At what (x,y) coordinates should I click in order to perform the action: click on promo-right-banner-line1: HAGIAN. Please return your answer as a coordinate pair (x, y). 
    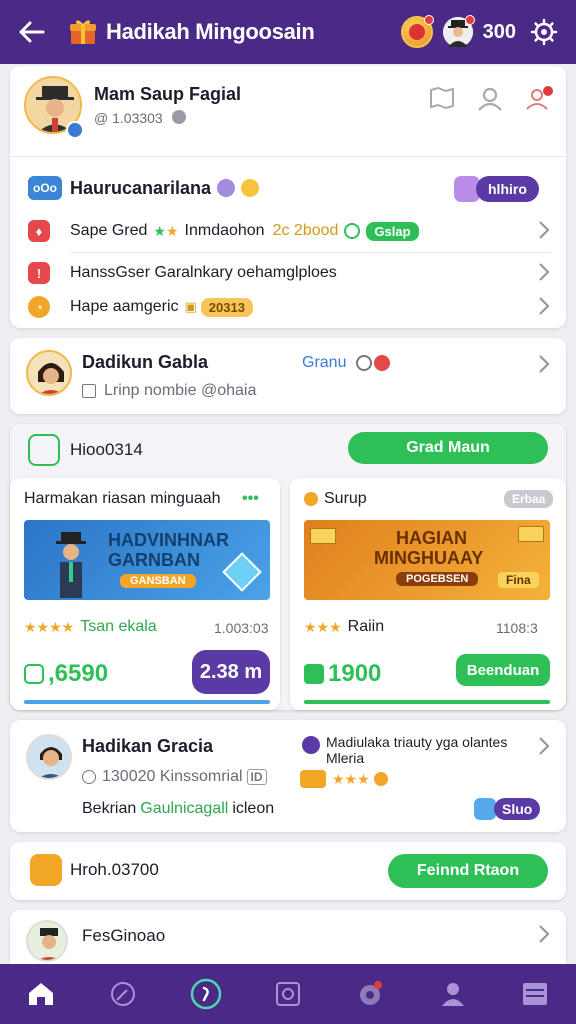
    Looking at the image, I should click on (431, 538).